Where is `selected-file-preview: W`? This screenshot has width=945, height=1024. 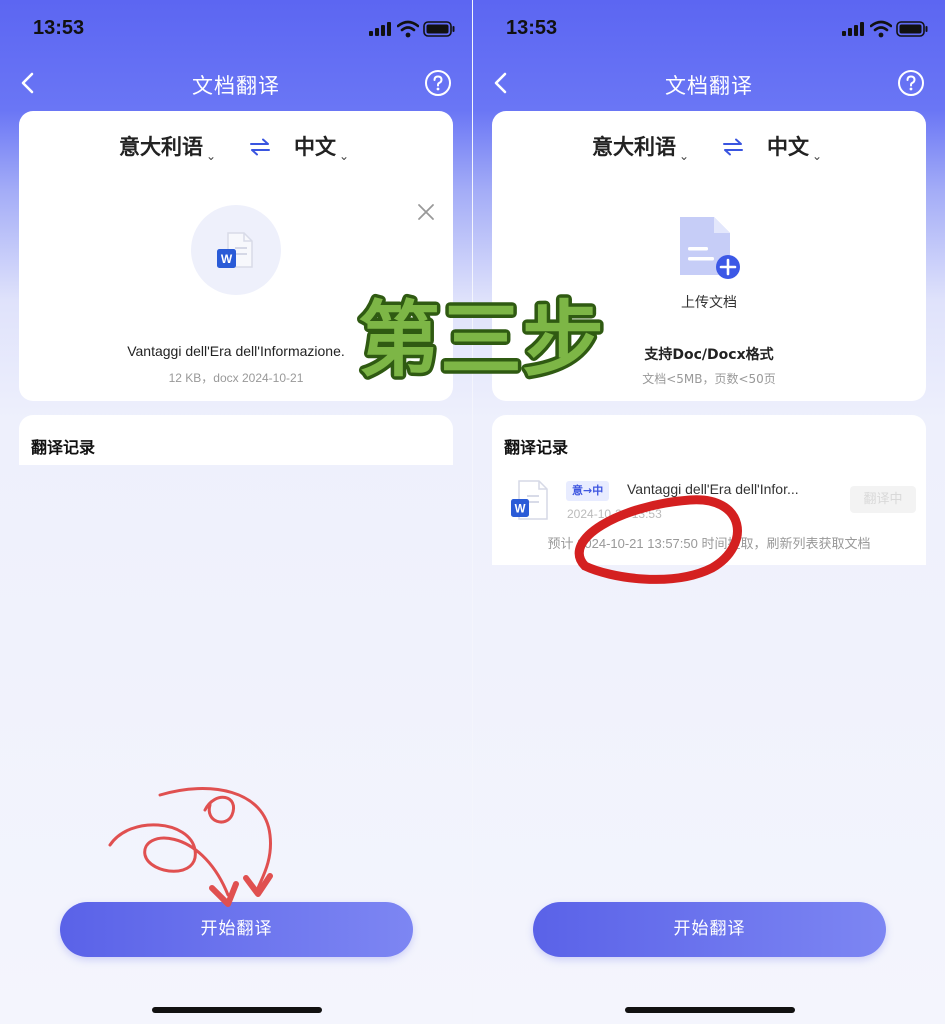 selected-file-preview: W is located at coordinates (236, 250).